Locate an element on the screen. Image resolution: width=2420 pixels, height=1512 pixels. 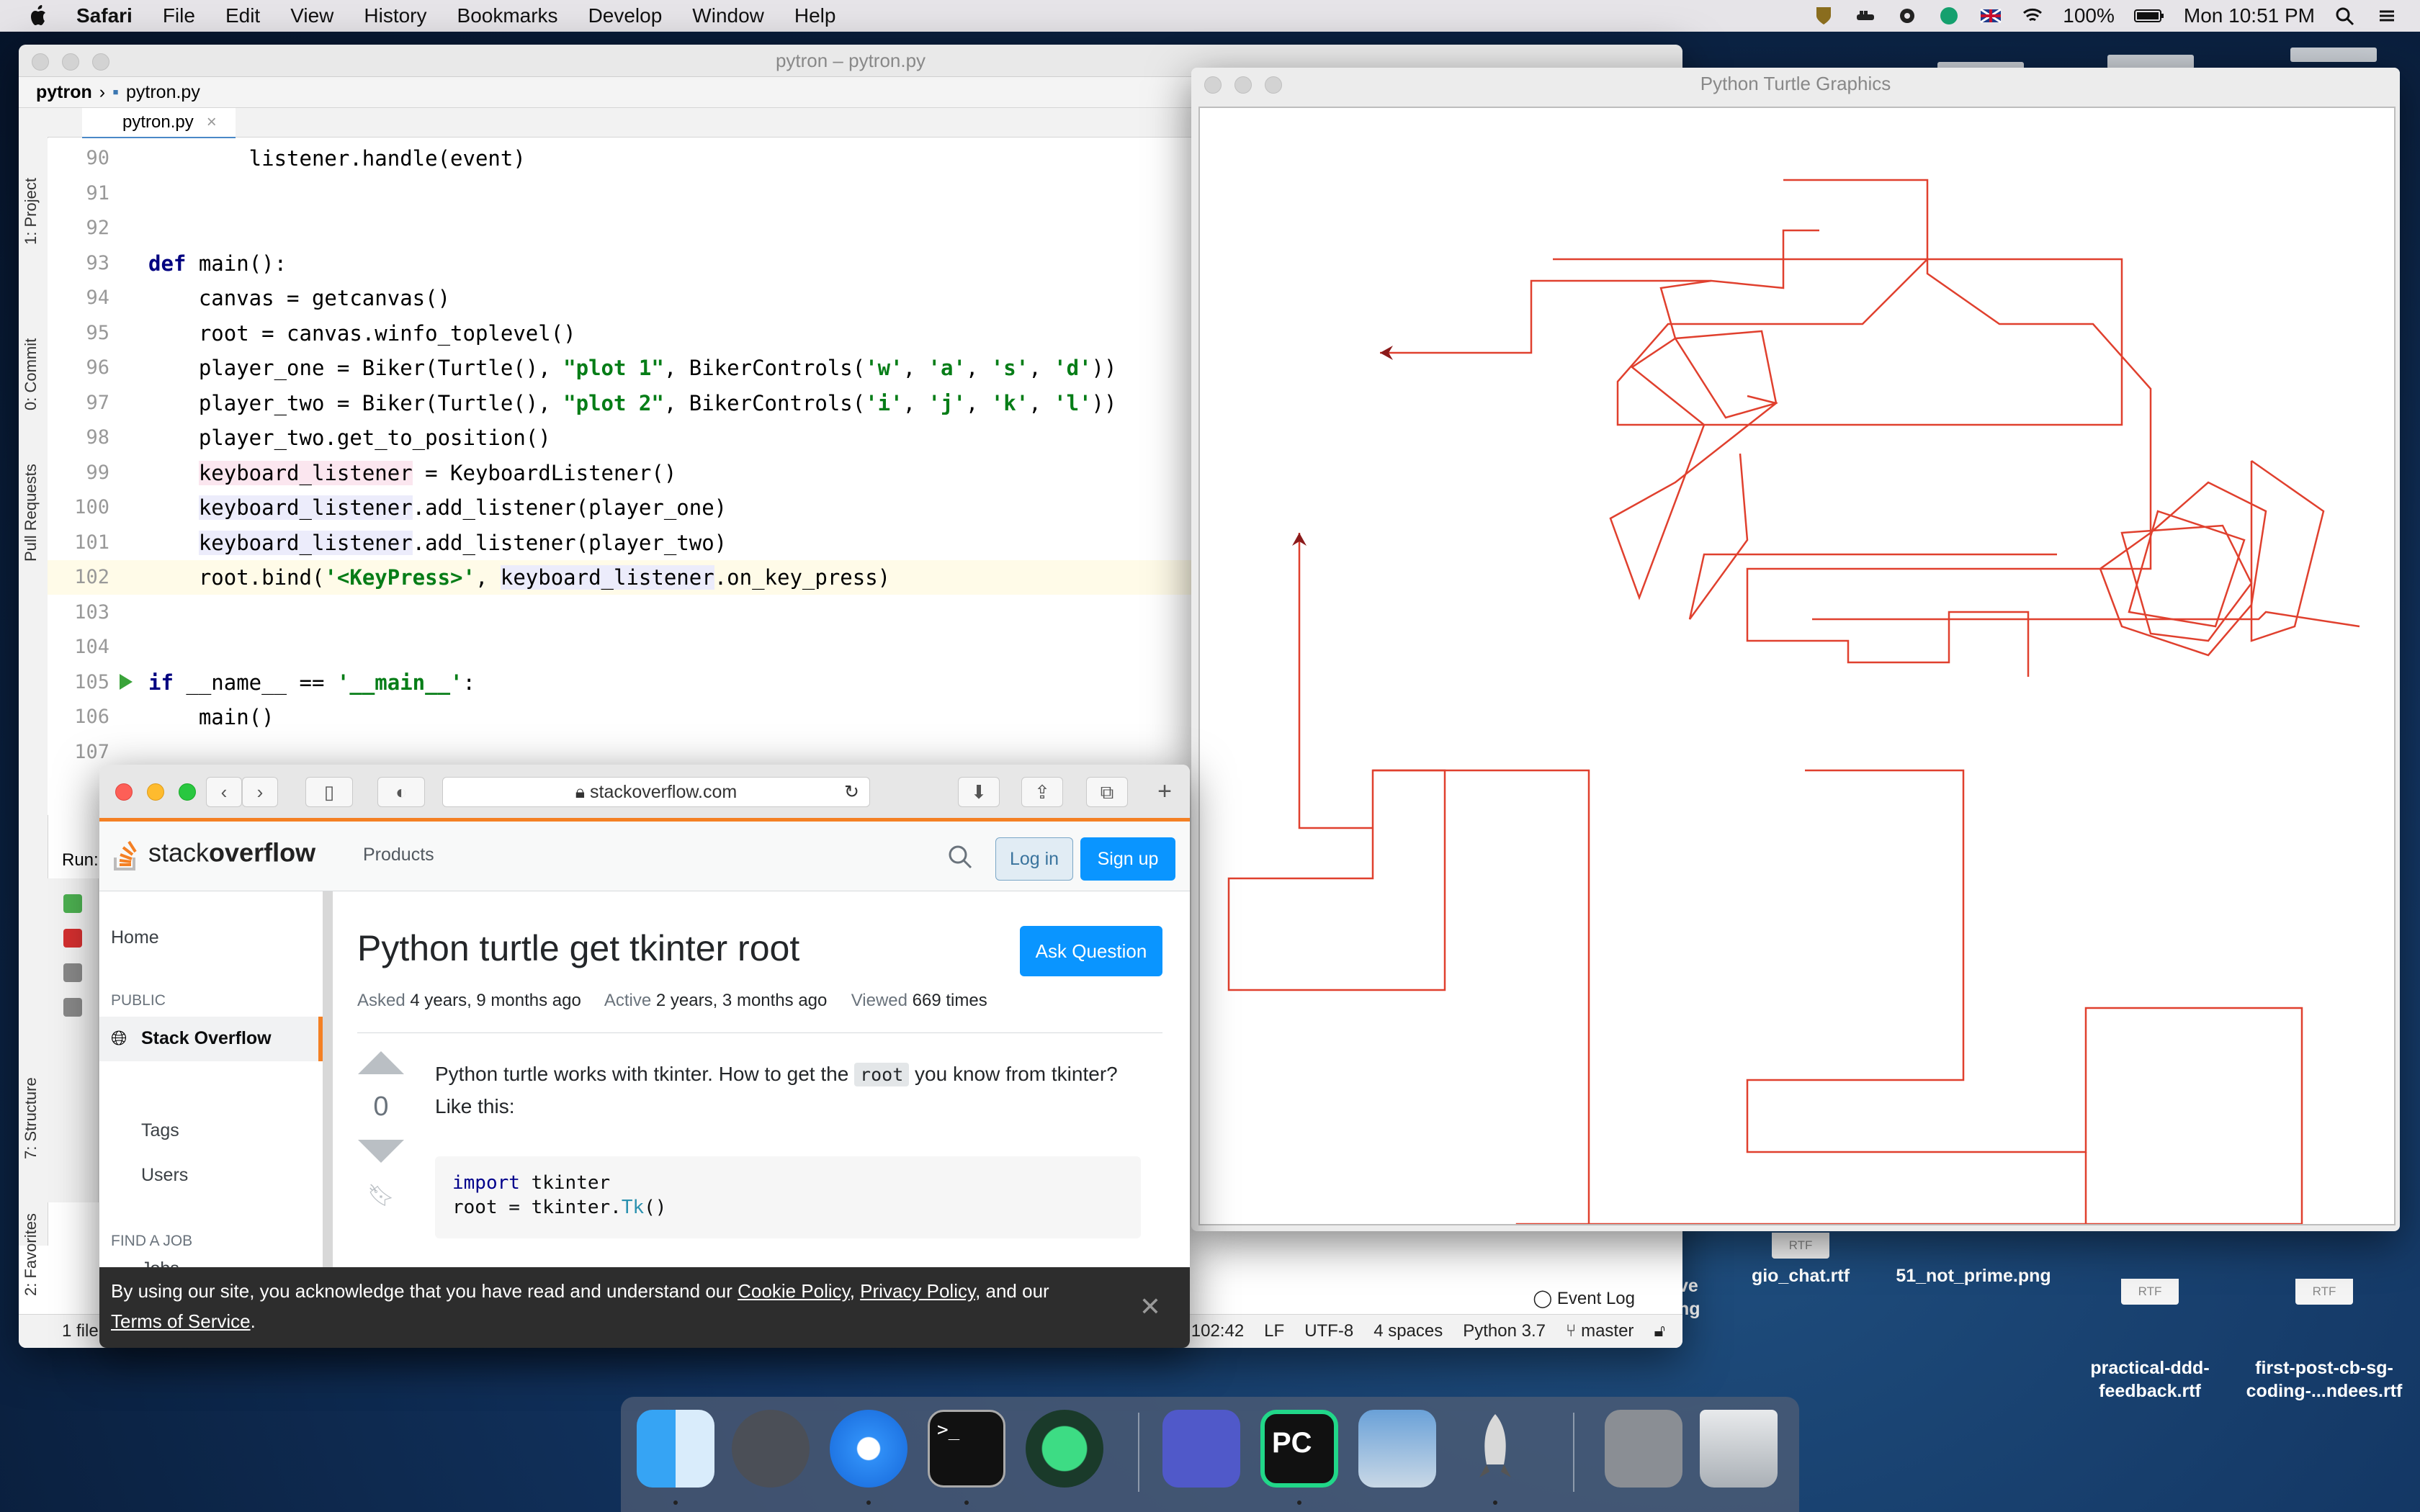
tab-favorites: 2: Favorites is located at coordinates (31, 1254).